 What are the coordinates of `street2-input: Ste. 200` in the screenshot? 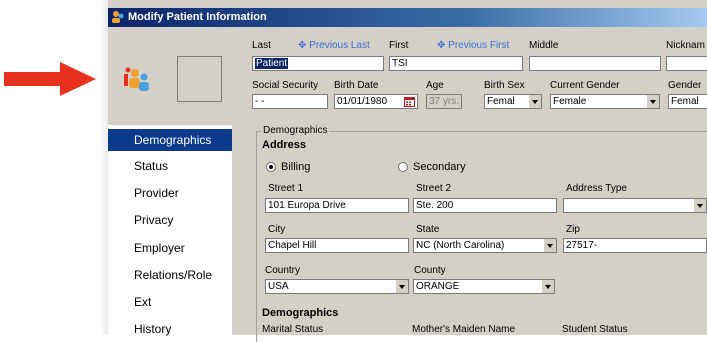 It's located at (485, 205).